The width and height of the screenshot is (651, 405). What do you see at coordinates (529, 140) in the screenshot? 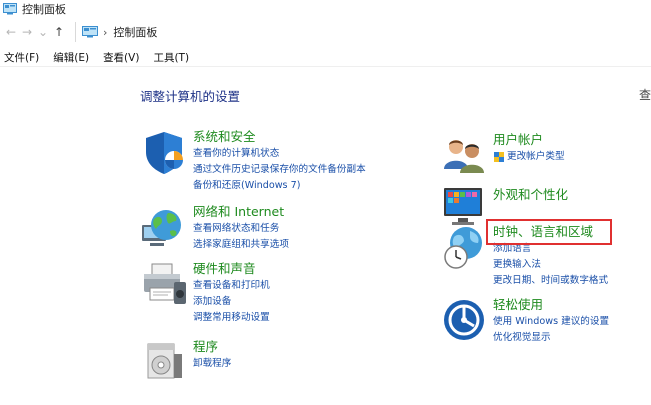
I see `category-title-user-accounts: 用户帐户` at bounding box center [529, 140].